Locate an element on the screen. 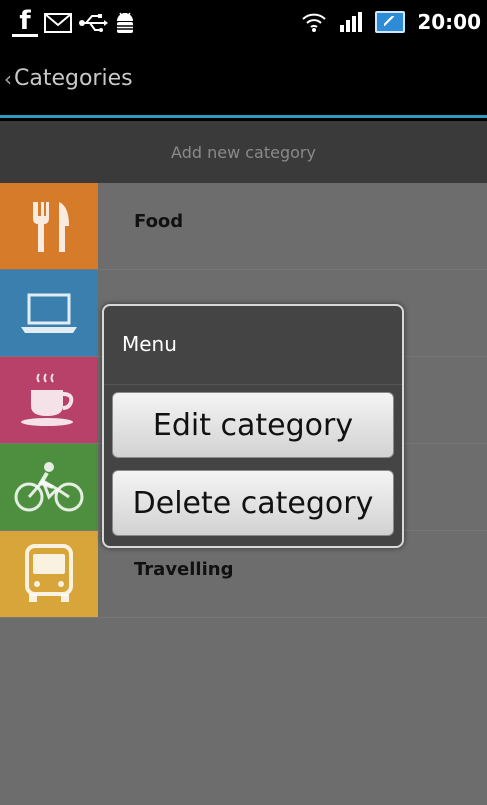  category-tile-travelling is located at coordinates (49, 574).